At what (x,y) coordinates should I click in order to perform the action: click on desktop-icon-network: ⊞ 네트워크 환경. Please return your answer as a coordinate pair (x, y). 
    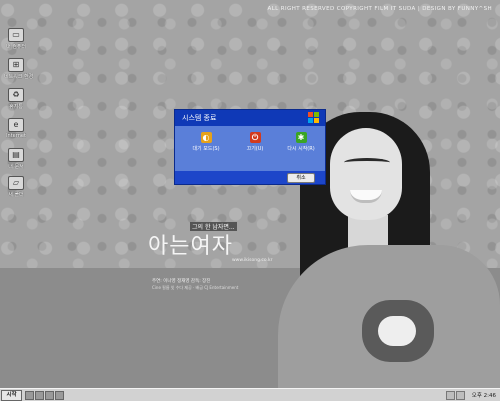
    Looking at the image, I should click on (18, 69).